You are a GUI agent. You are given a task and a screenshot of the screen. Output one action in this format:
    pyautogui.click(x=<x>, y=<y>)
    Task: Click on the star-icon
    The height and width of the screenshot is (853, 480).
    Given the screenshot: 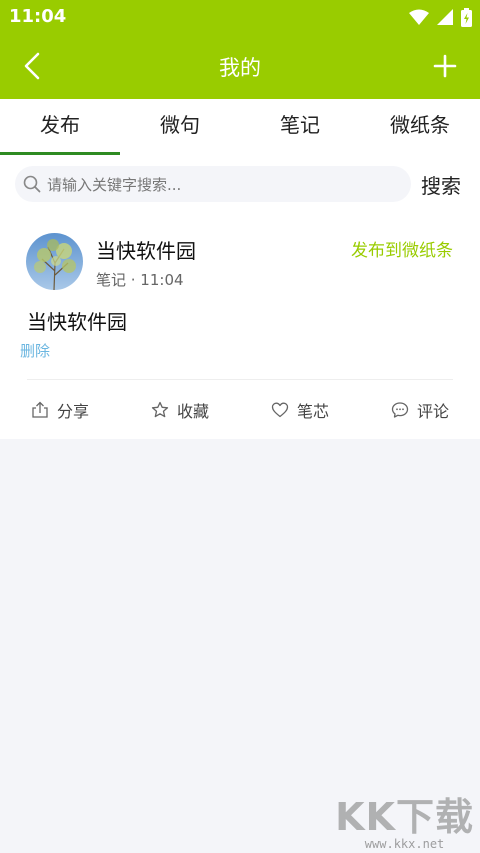 What is the action you would take?
    pyautogui.click(x=160, y=409)
    